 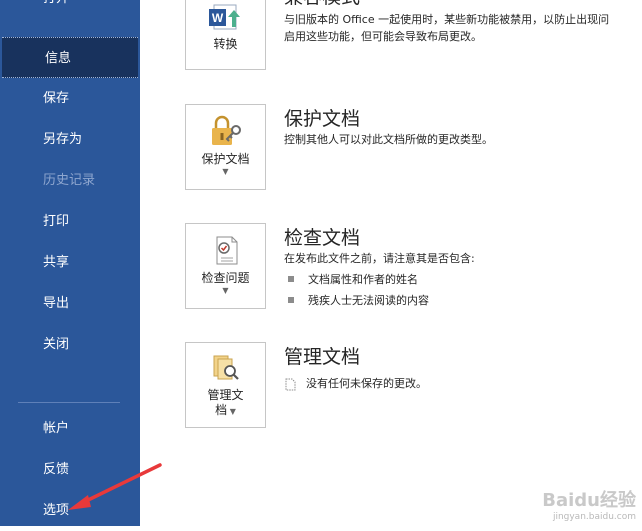 I want to click on watermark: Baidu经验 jingyan.baidu.com, so click(x=589, y=504).